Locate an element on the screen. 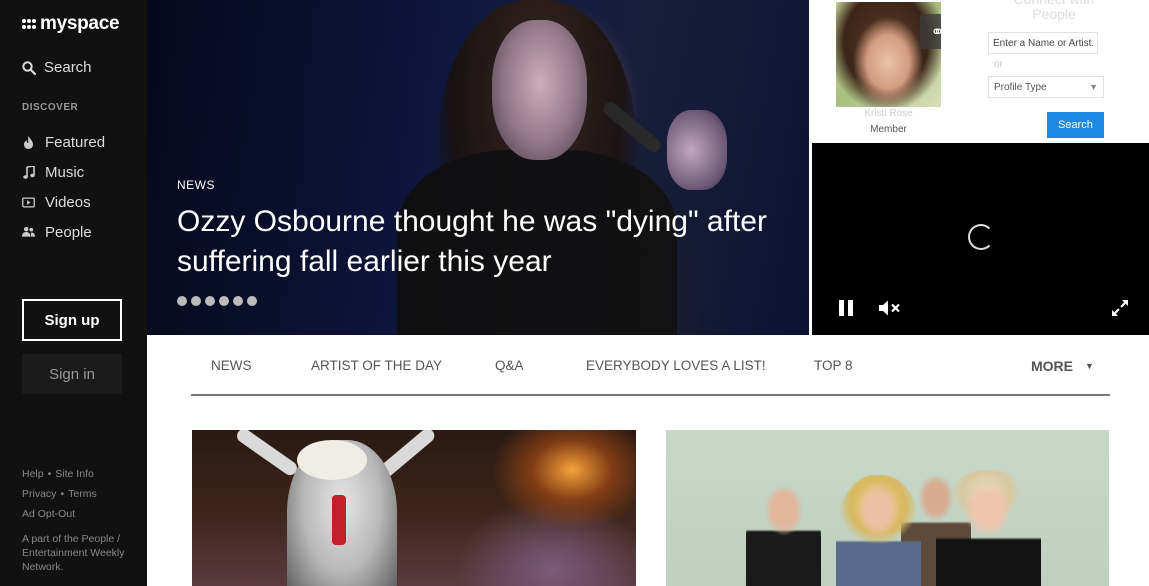  logo-dots-icon is located at coordinates (29, 24).